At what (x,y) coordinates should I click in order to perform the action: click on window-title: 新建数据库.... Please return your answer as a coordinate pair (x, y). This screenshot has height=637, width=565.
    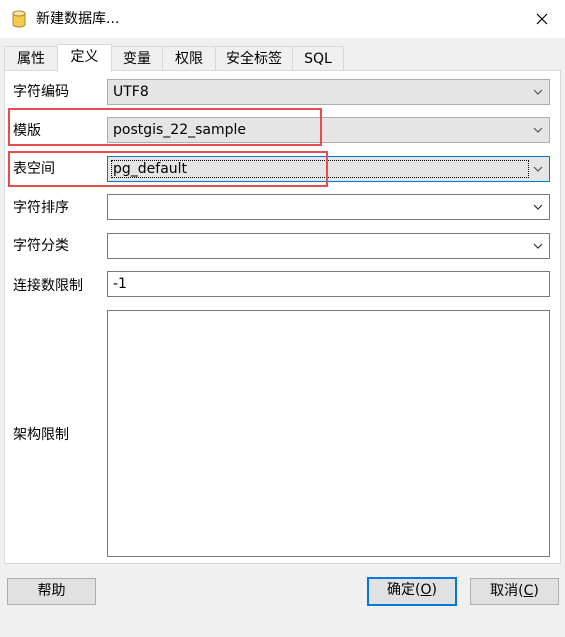
    Looking at the image, I should click on (78, 19).